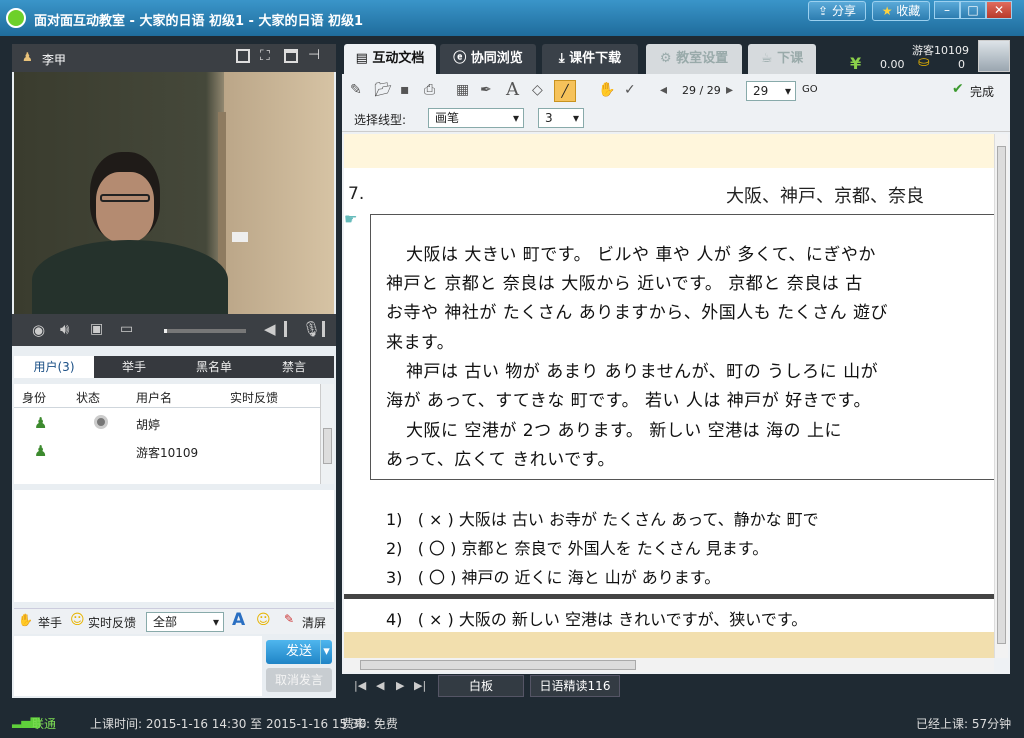 Image resolution: width=1024 pixels, height=738 pixels. What do you see at coordinates (637, 313) in the screenshot?
I see `passage-line: お寺や 神社が たくさん ありますから、外国人も たくさん 遊び` at bounding box center [637, 313].